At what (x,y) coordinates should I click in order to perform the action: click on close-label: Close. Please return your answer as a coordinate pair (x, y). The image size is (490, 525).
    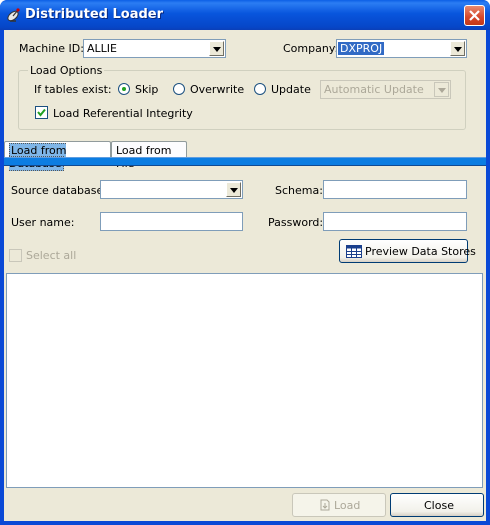
    Looking at the image, I should click on (439, 505).